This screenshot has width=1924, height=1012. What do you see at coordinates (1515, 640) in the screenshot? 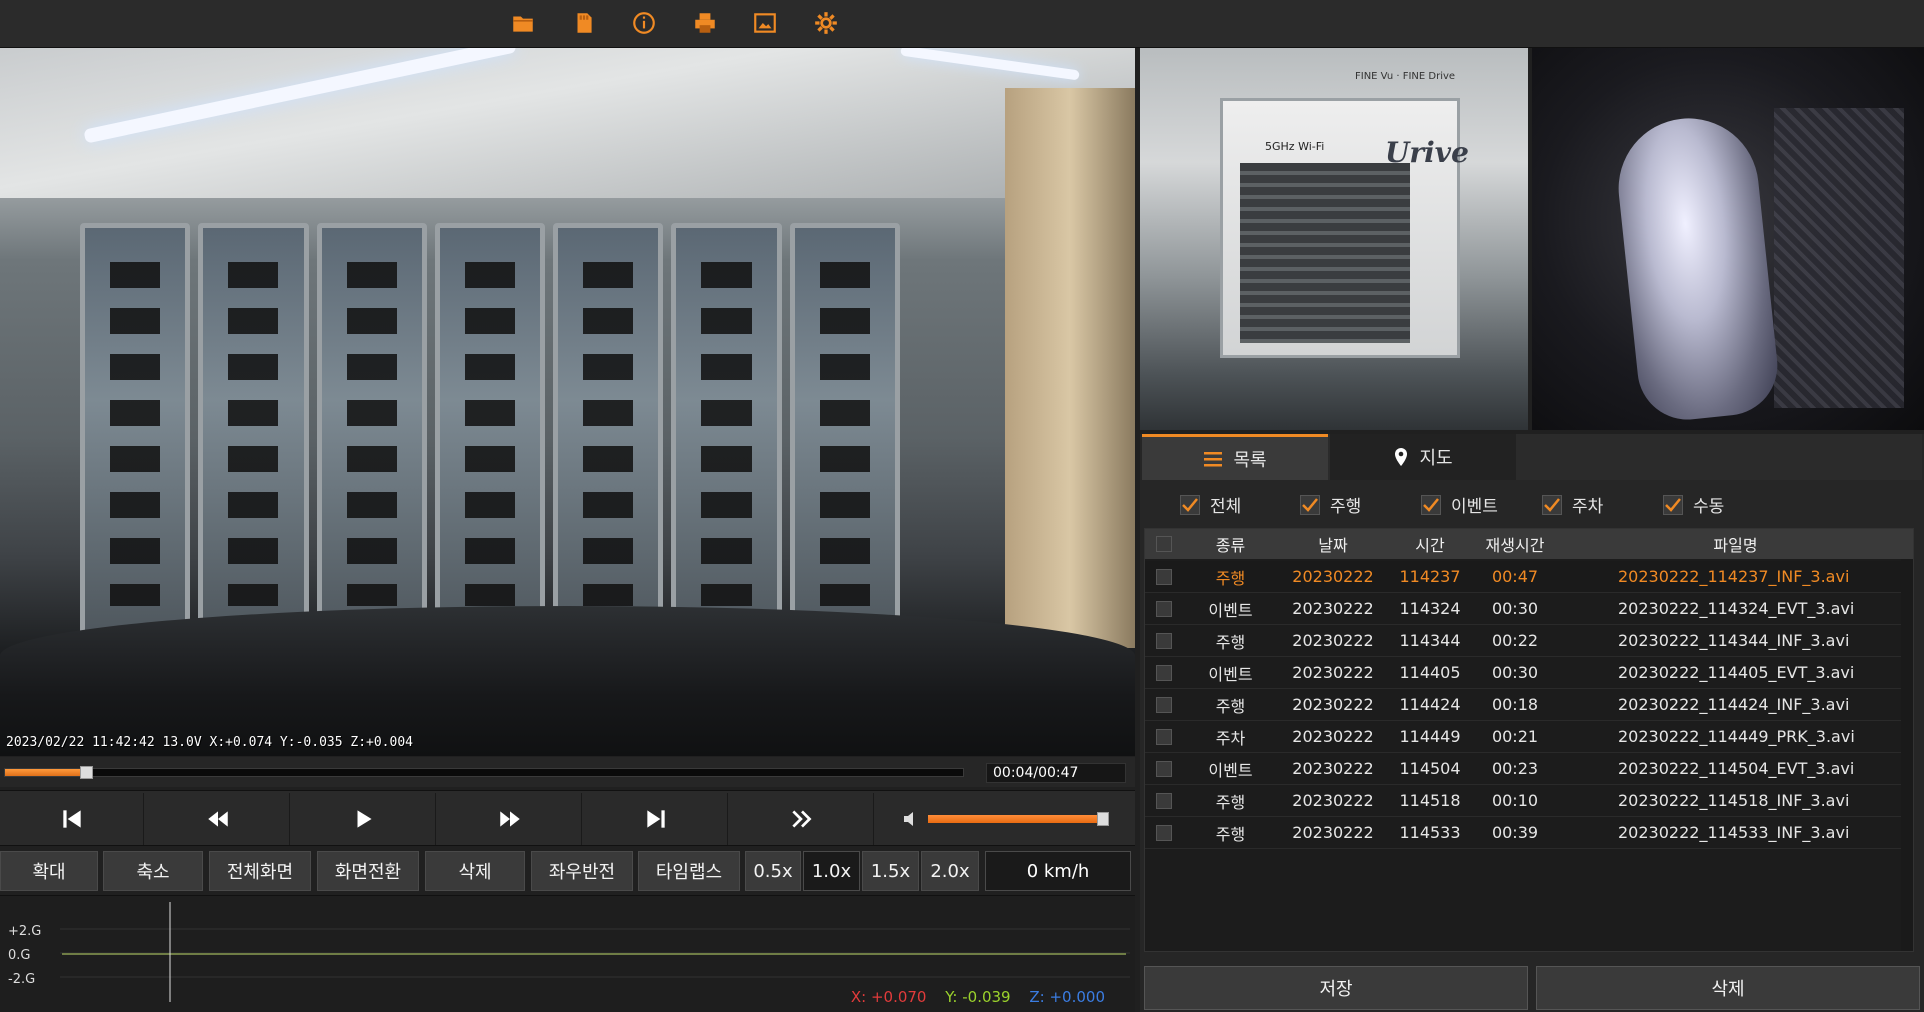
I see `cell-duration: 00:22` at bounding box center [1515, 640].